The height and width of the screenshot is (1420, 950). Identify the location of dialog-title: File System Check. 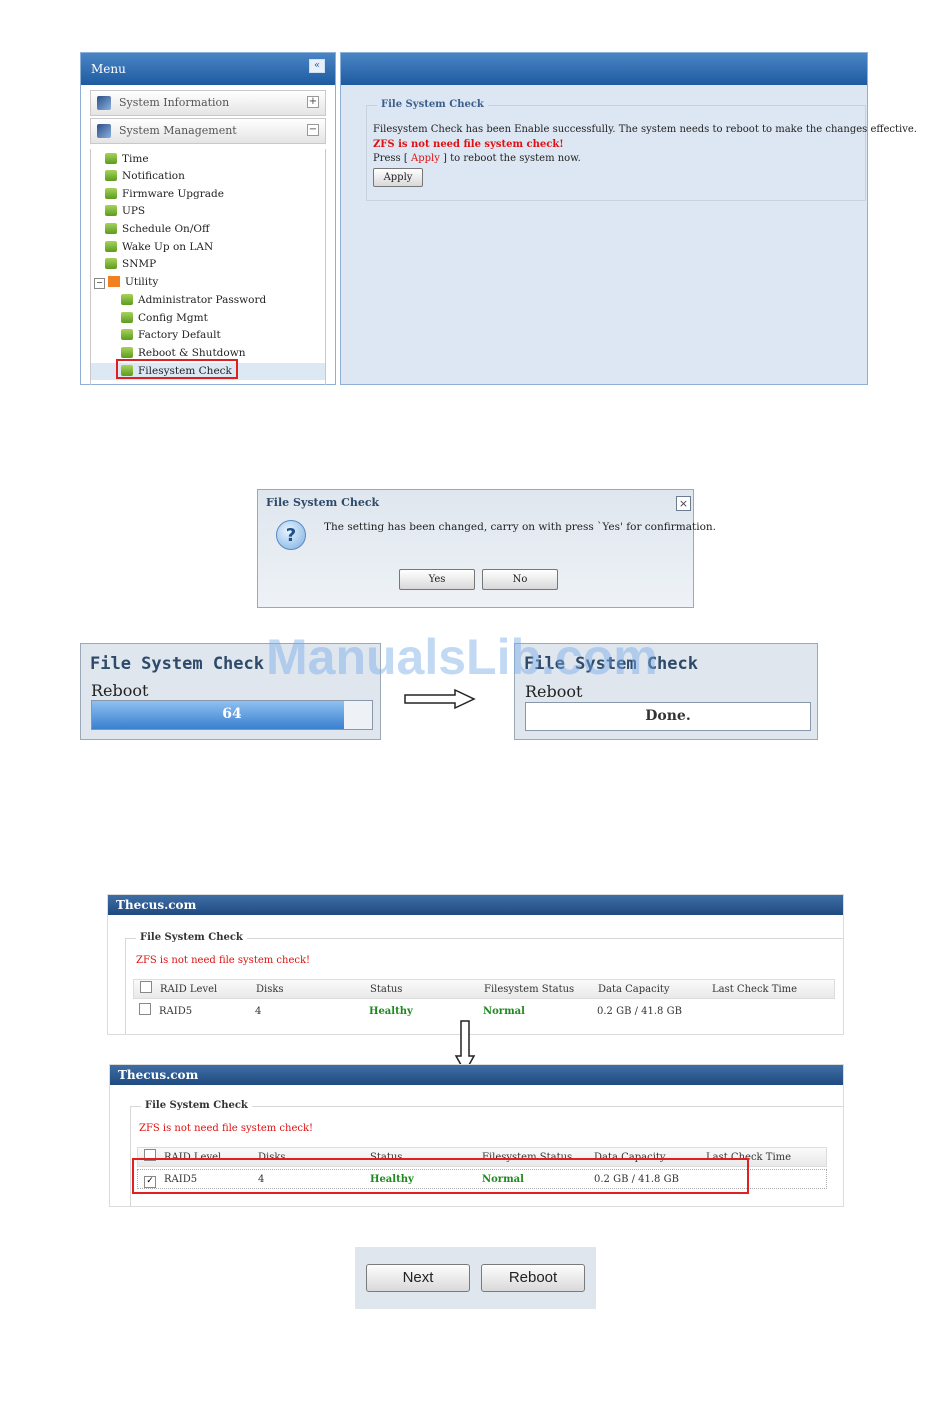
(323, 502).